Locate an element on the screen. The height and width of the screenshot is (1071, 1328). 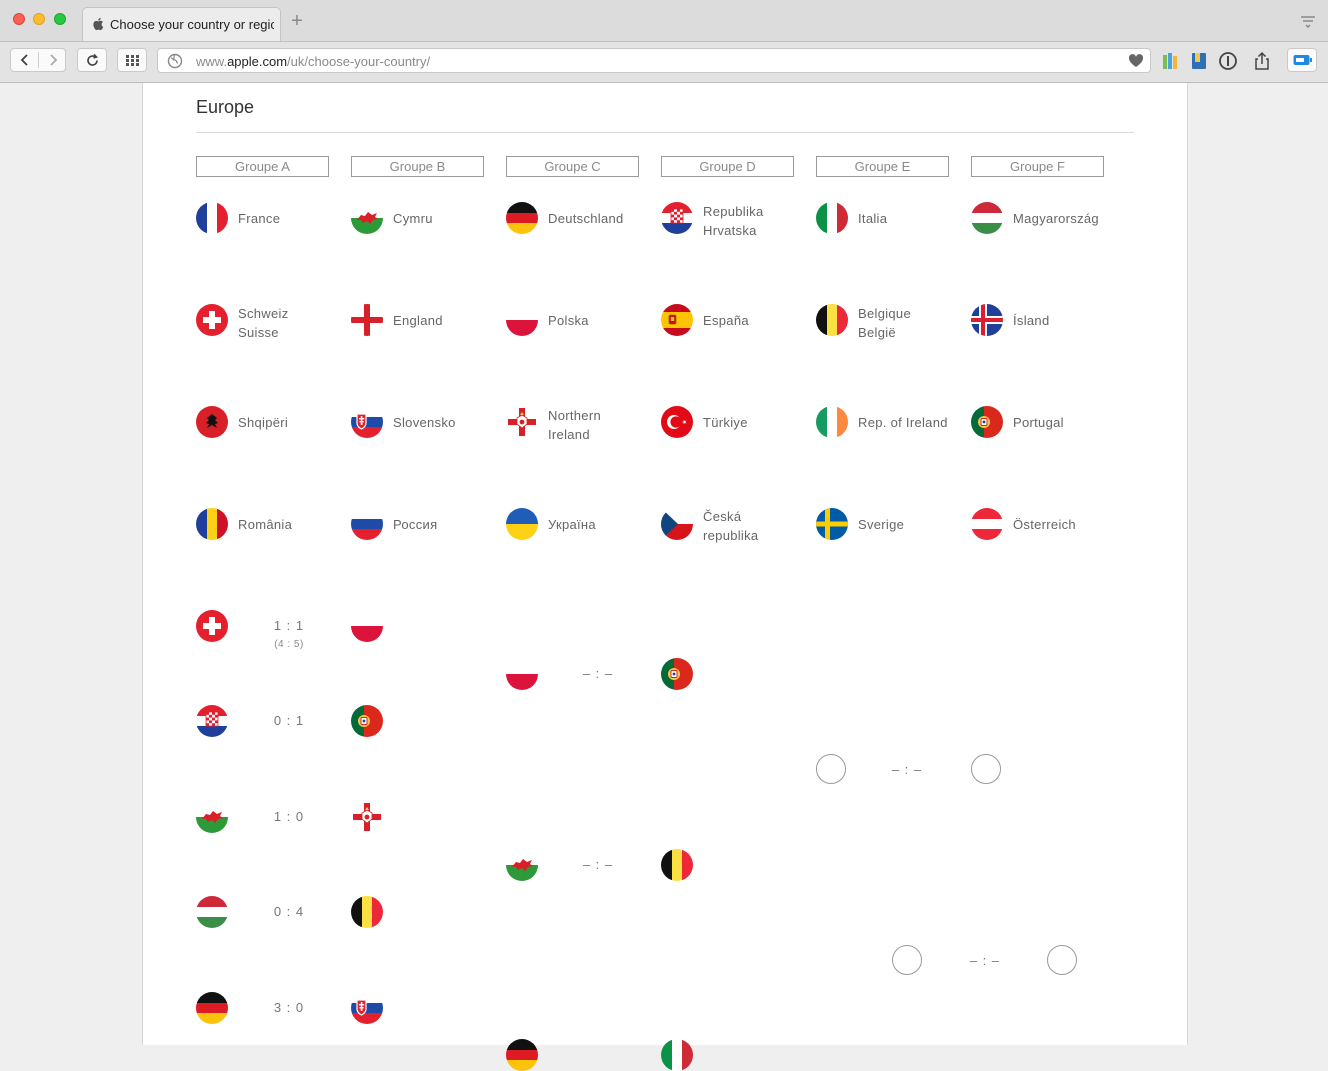
country-link-germany: Deutschland is located at coordinates (586, 218).